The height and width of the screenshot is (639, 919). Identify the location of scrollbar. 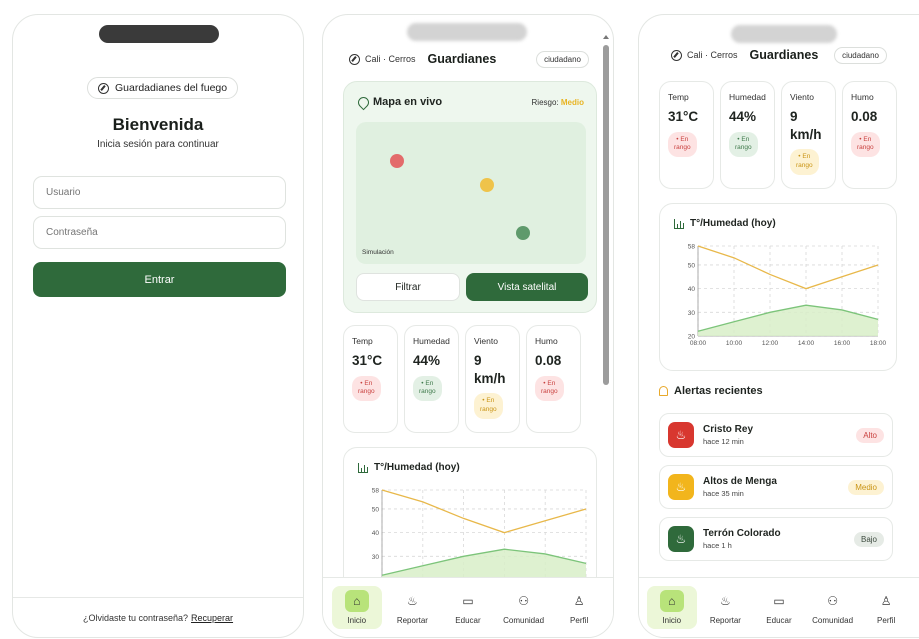
(606, 313).